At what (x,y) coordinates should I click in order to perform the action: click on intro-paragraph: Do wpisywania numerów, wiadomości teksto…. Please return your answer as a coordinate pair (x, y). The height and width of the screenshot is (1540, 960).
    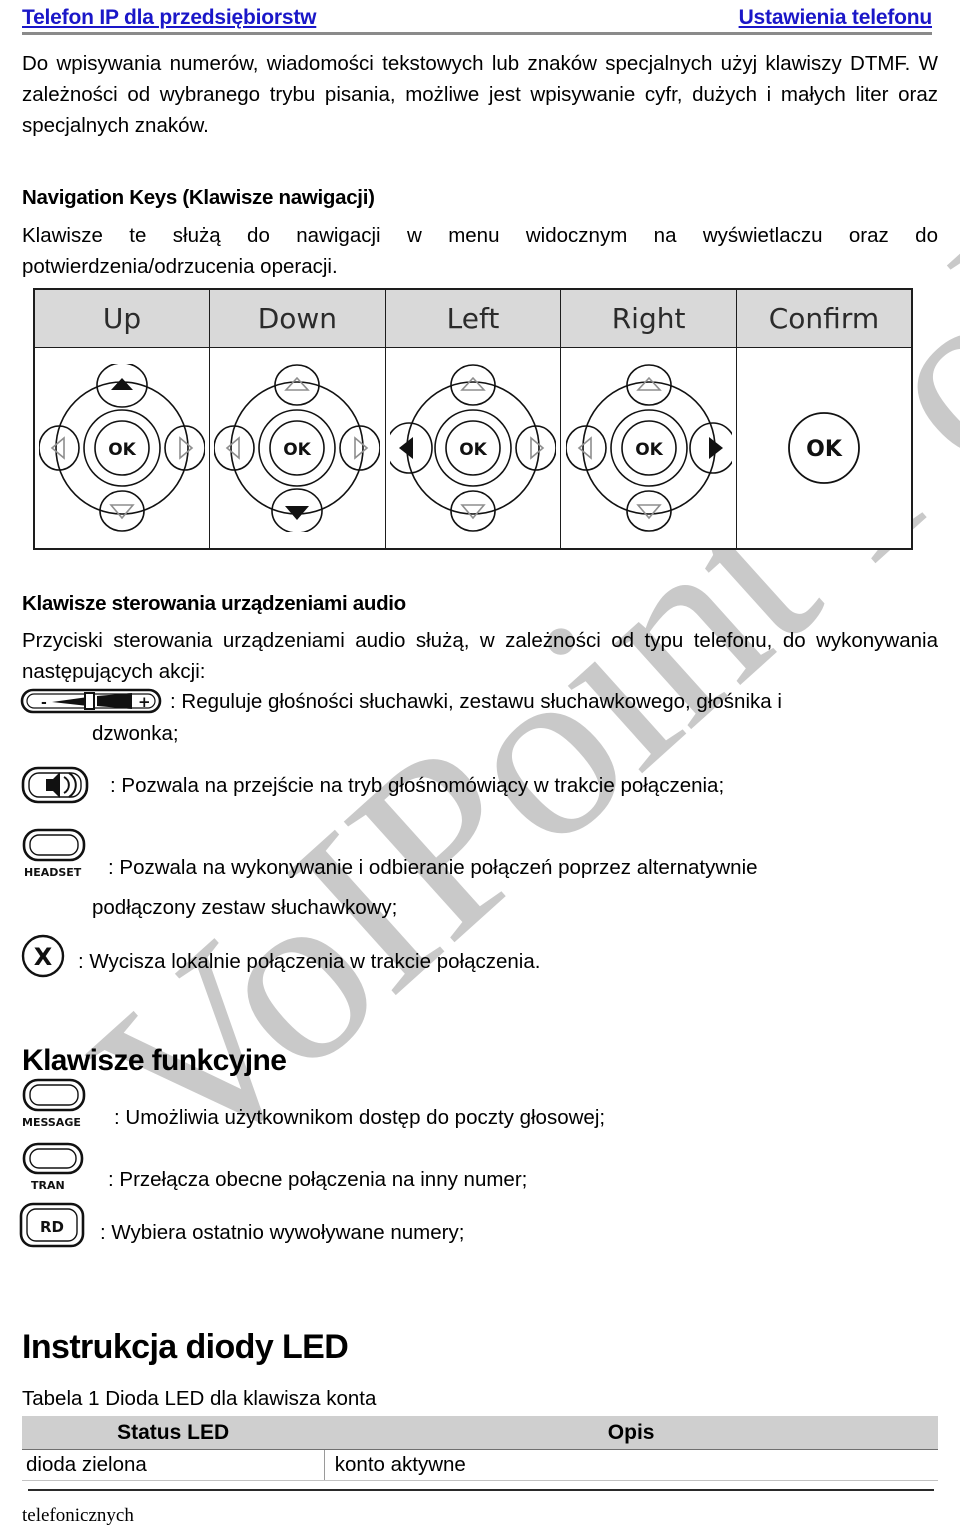
    Looking at the image, I should click on (480, 94).